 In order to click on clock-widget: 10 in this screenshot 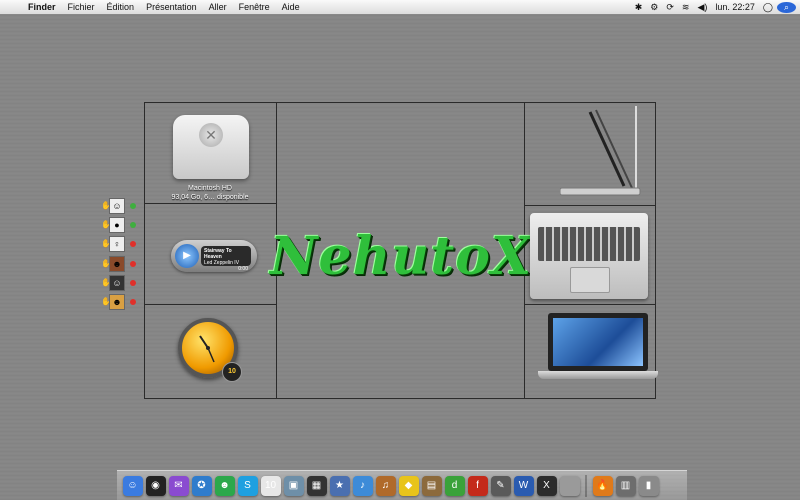, I will do `click(210, 350)`.